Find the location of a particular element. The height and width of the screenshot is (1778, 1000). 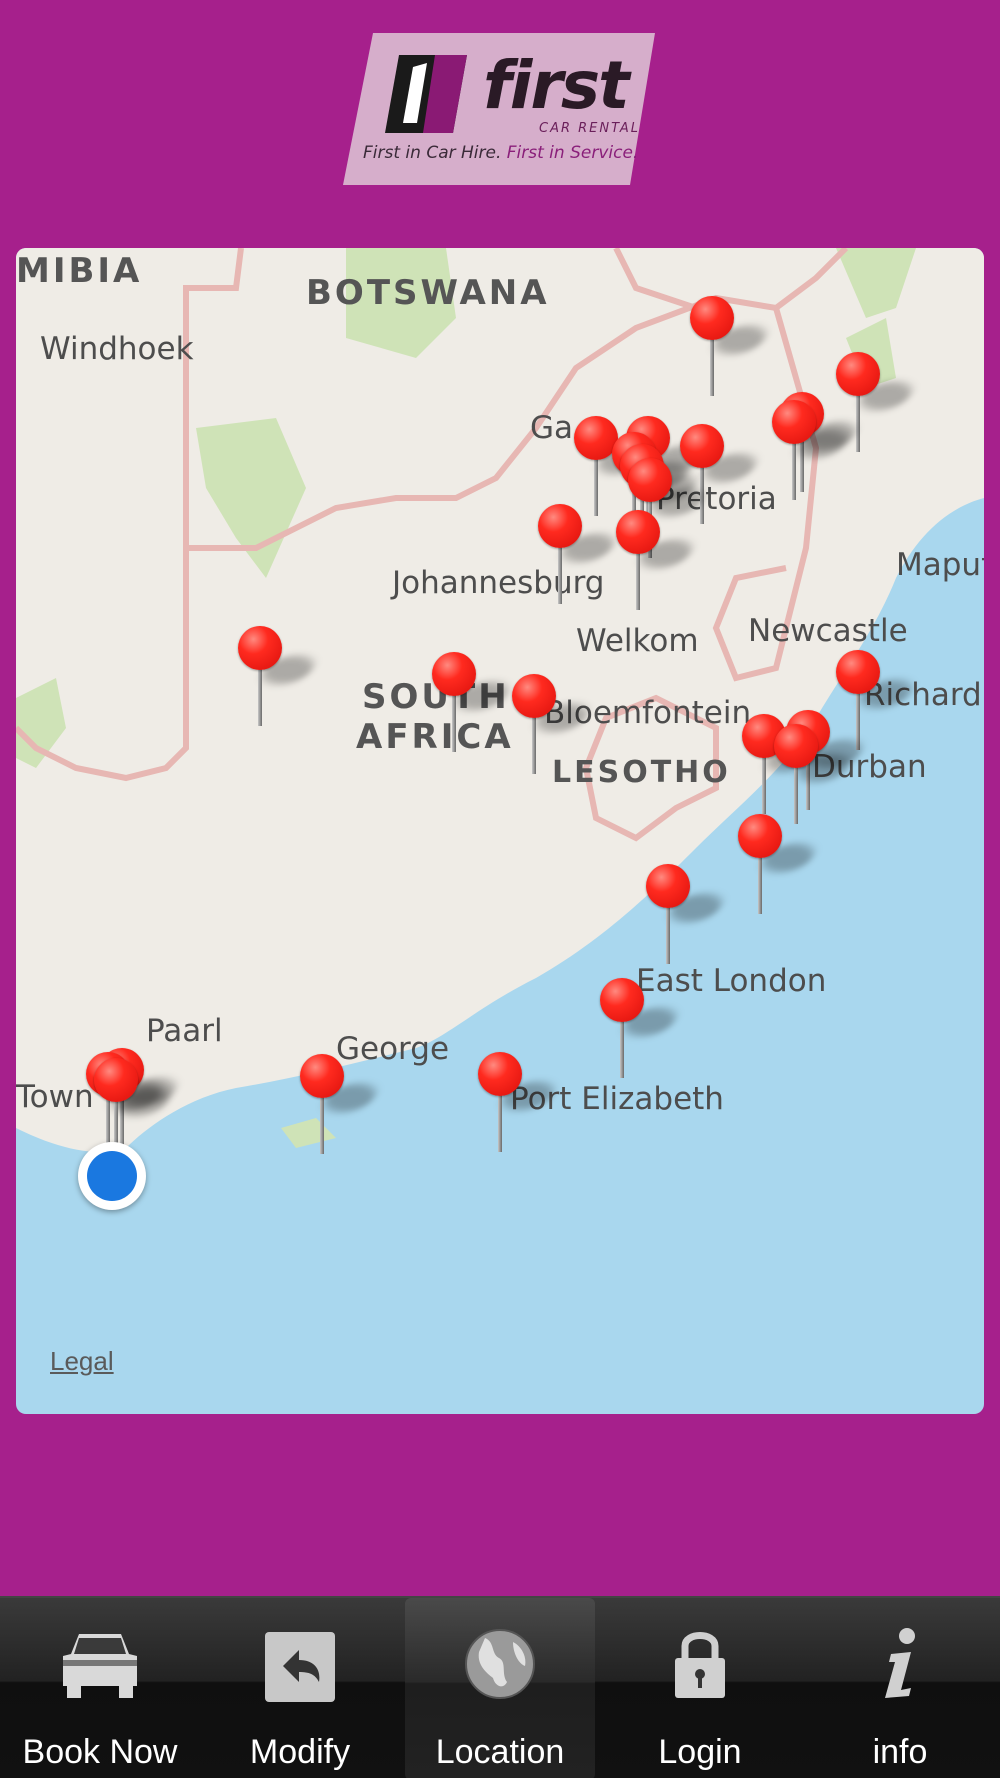

tab-book-now: Book Now is located at coordinates (100, 1688).